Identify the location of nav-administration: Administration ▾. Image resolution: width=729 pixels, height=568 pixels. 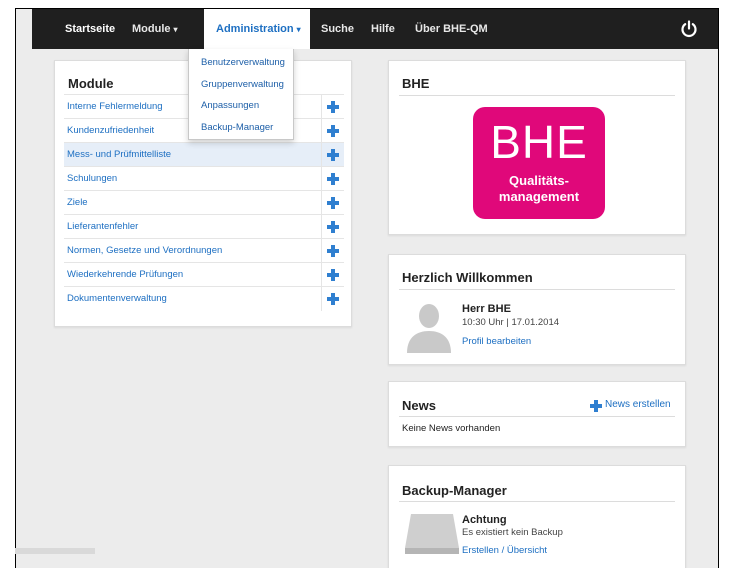
(257, 29).